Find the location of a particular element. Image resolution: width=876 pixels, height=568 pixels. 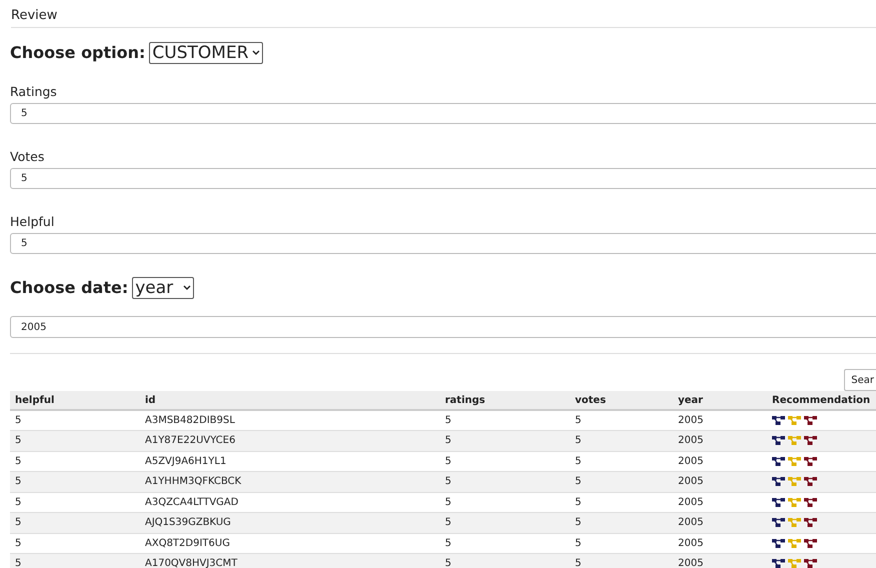

table-cell: AJQ1S39GZBKUG is located at coordinates (290, 522).